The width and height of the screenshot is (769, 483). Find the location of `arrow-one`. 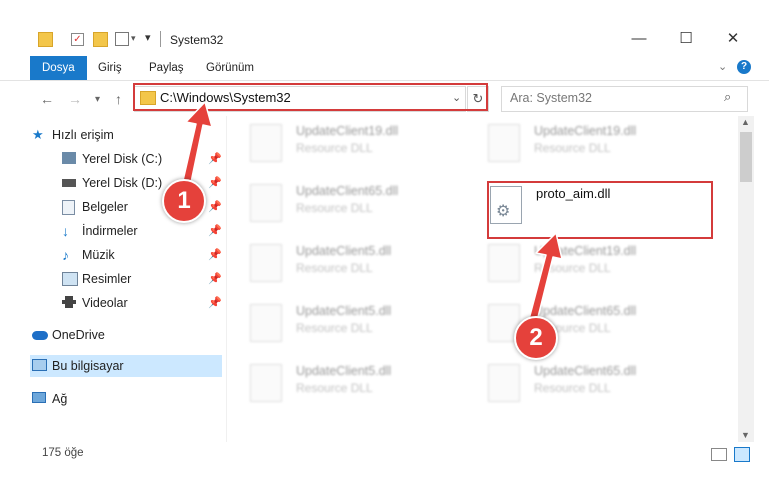

arrow-one is located at coordinates (197, 144).